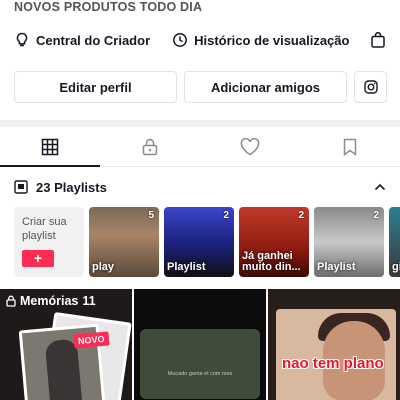 This screenshot has width=400, height=400. I want to click on playlist-count: 5, so click(151, 215).